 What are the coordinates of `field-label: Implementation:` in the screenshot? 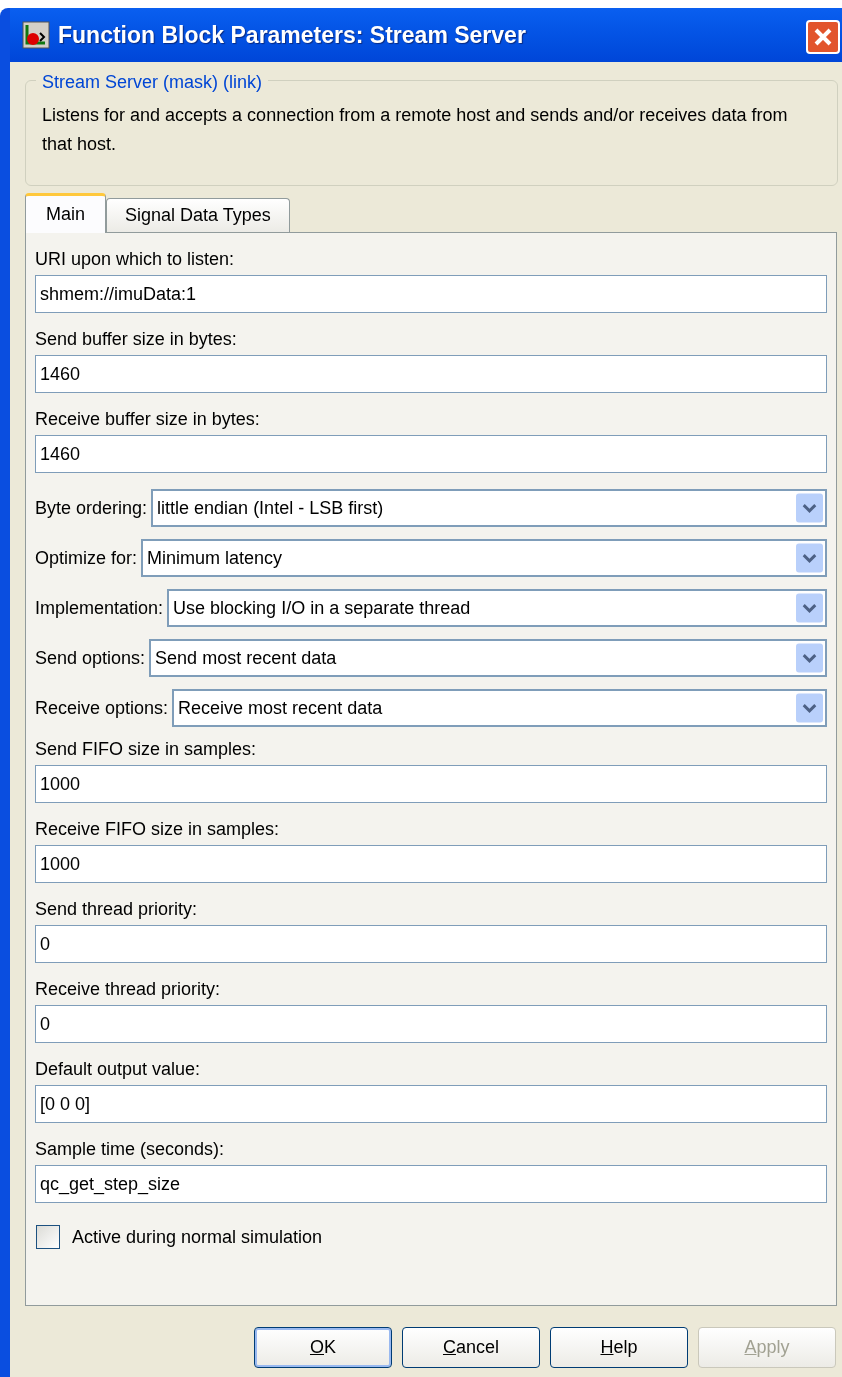 It's located at (99, 608).